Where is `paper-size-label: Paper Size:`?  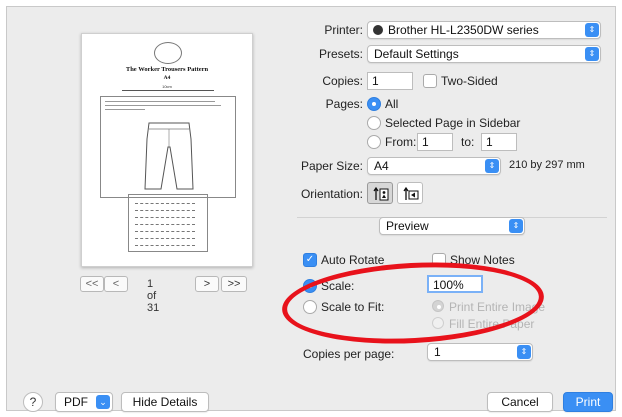
paper-size-label: Paper Size: is located at coordinates (331, 166).